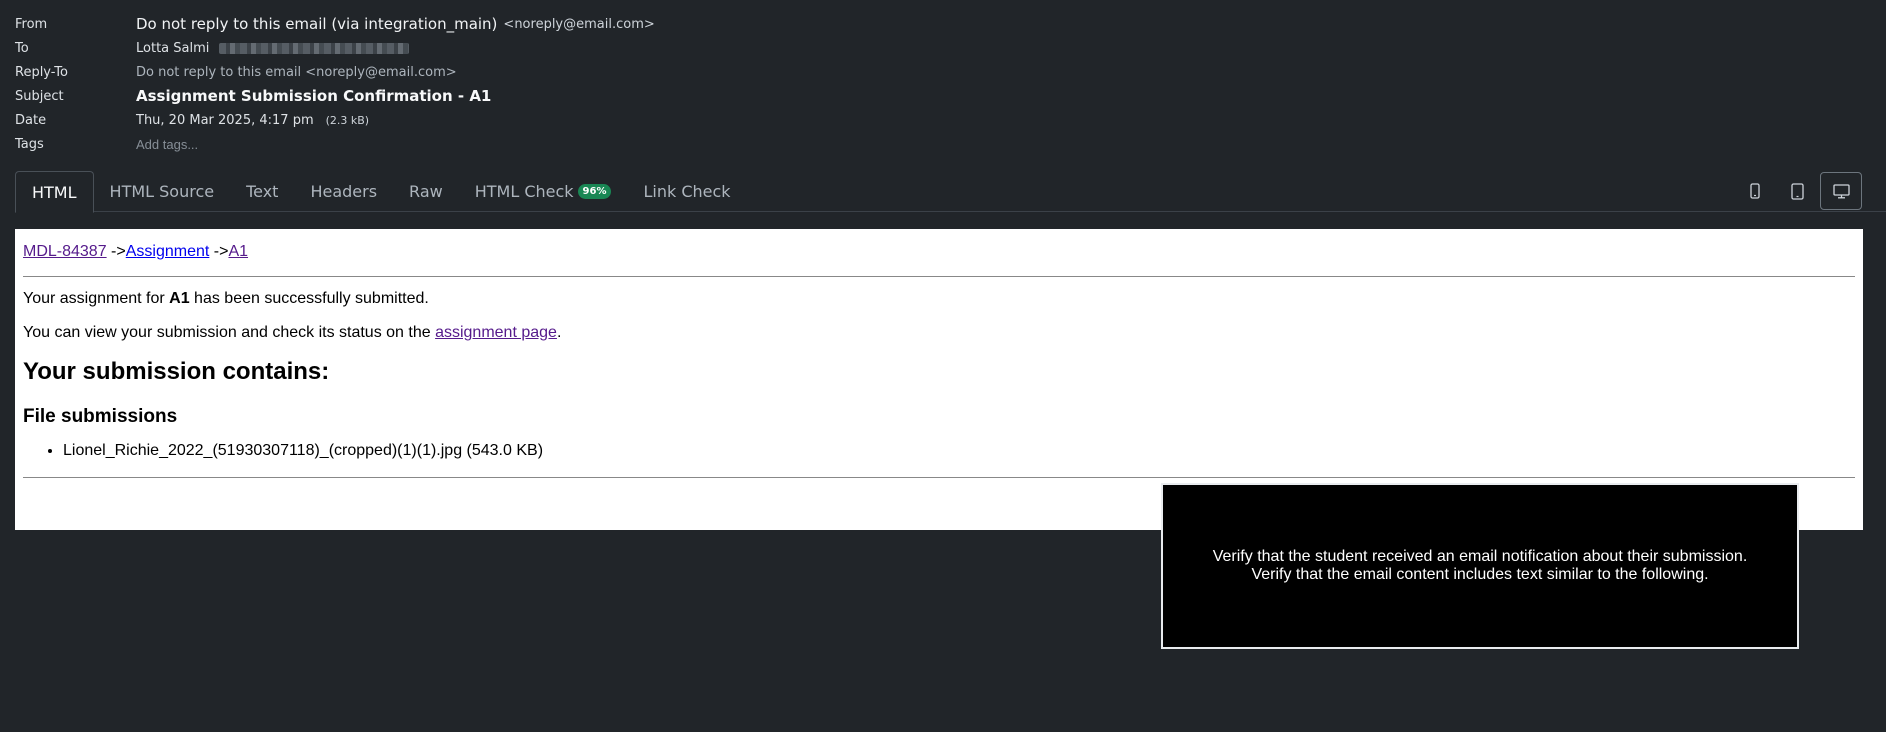 The image size is (1886, 732). I want to click on device-toggle, so click(1799, 191).